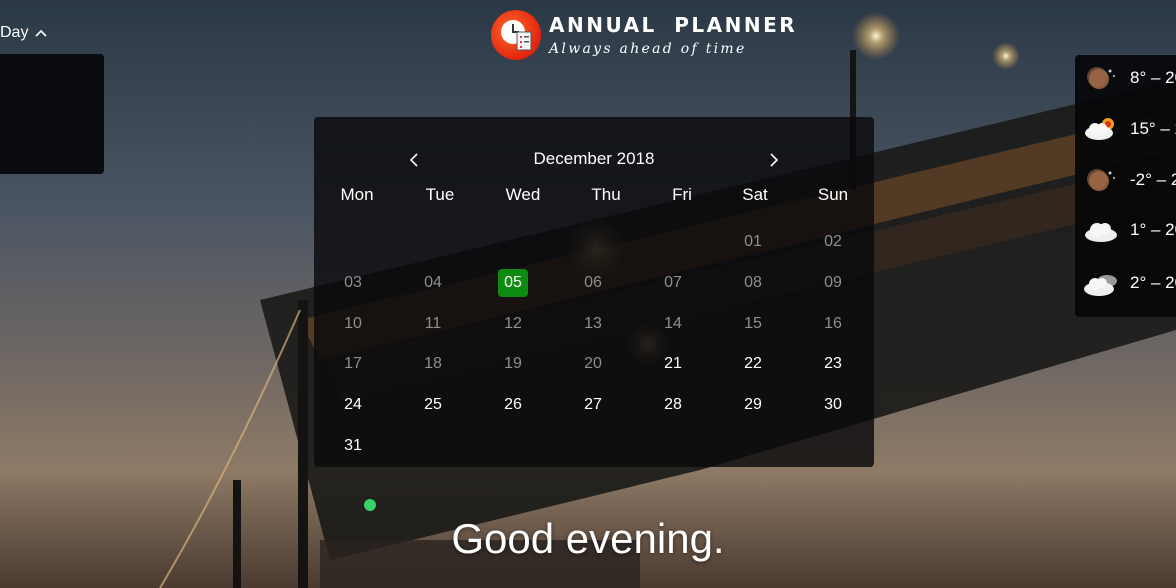 This screenshot has width=1176, height=588. Describe the element at coordinates (433, 405) in the screenshot. I see `calendar-day-25: 25` at that location.